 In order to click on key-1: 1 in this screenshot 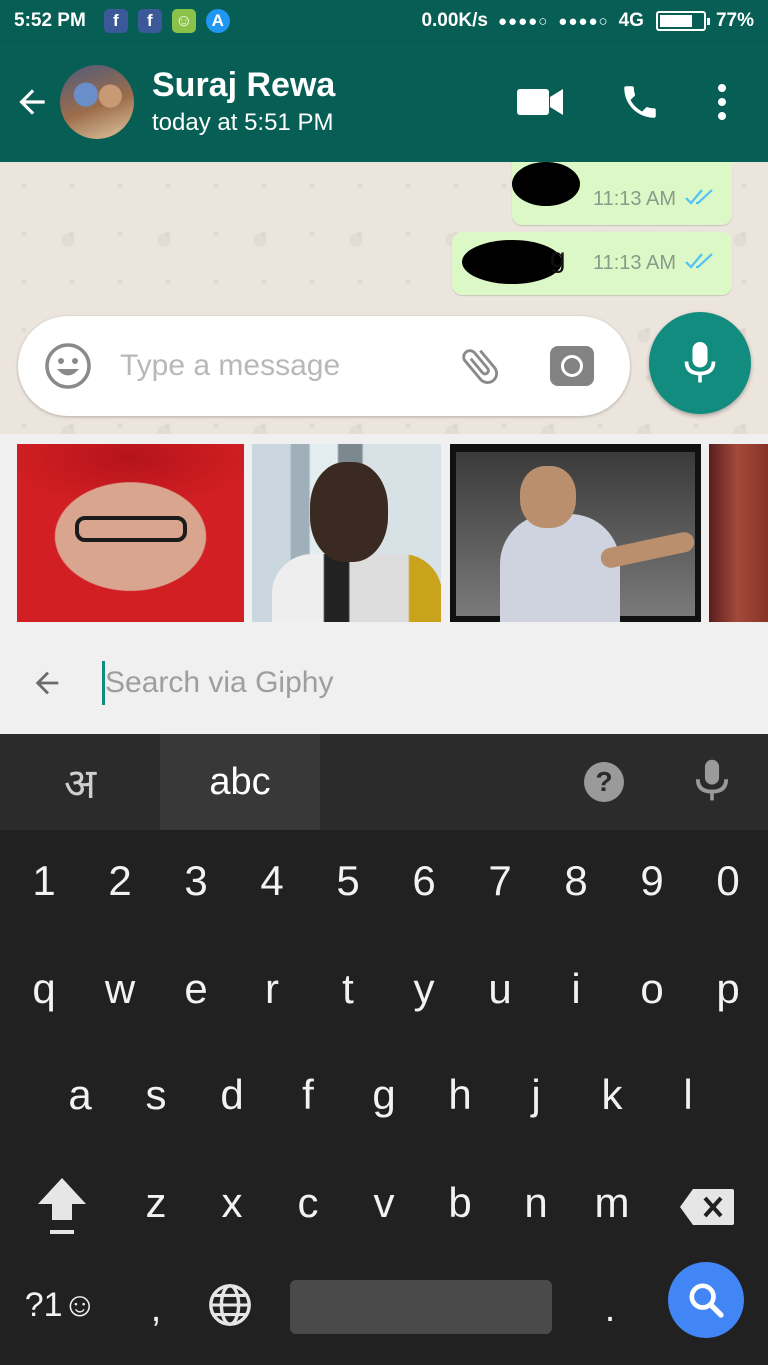, I will do `click(44, 881)`.